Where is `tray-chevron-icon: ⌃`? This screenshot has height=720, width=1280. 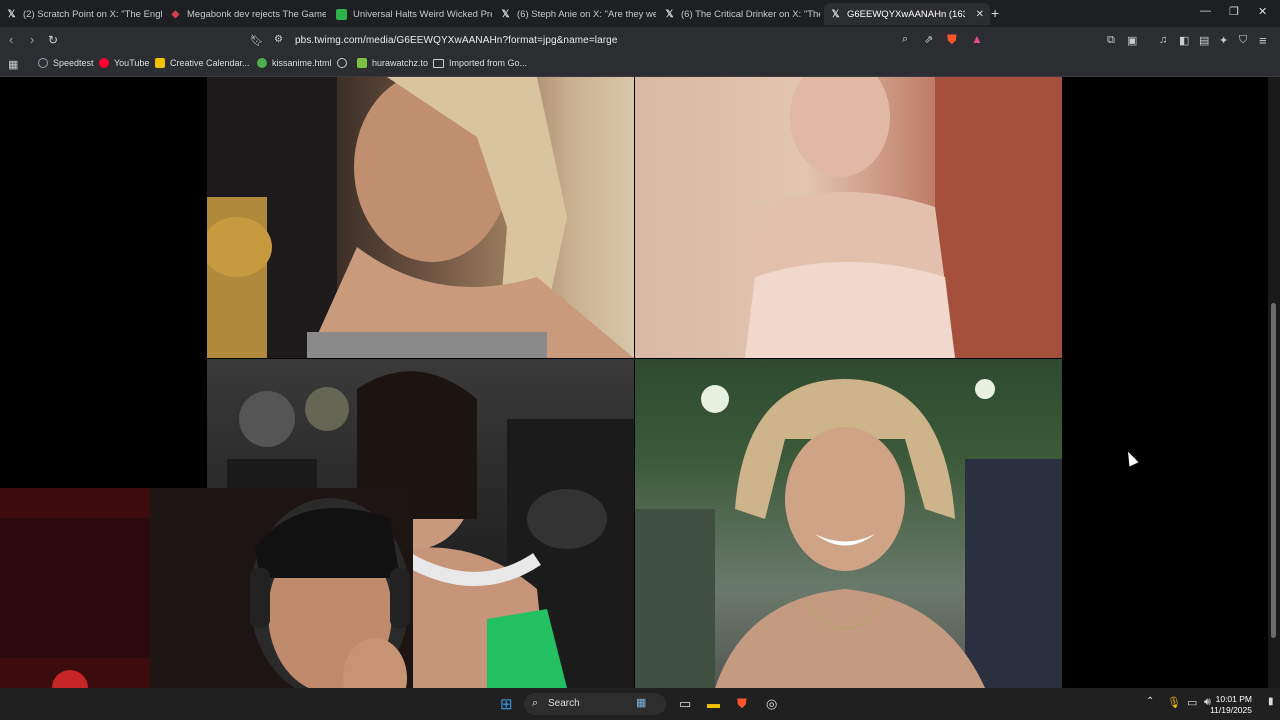 tray-chevron-icon: ⌃ is located at coordinates (1150, 701).